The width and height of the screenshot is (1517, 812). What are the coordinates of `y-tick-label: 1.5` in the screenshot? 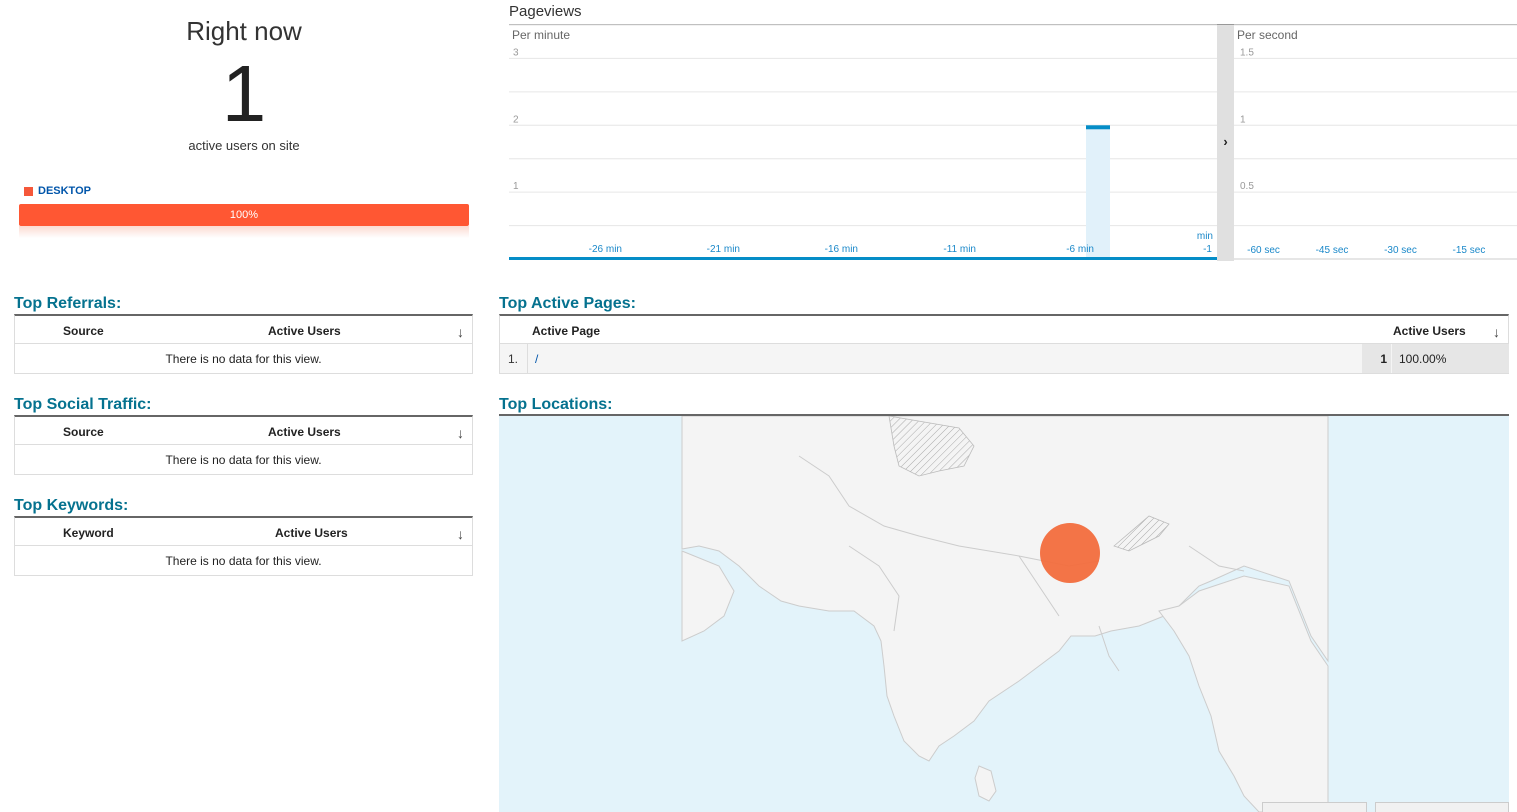 It's located at (1247, 52).